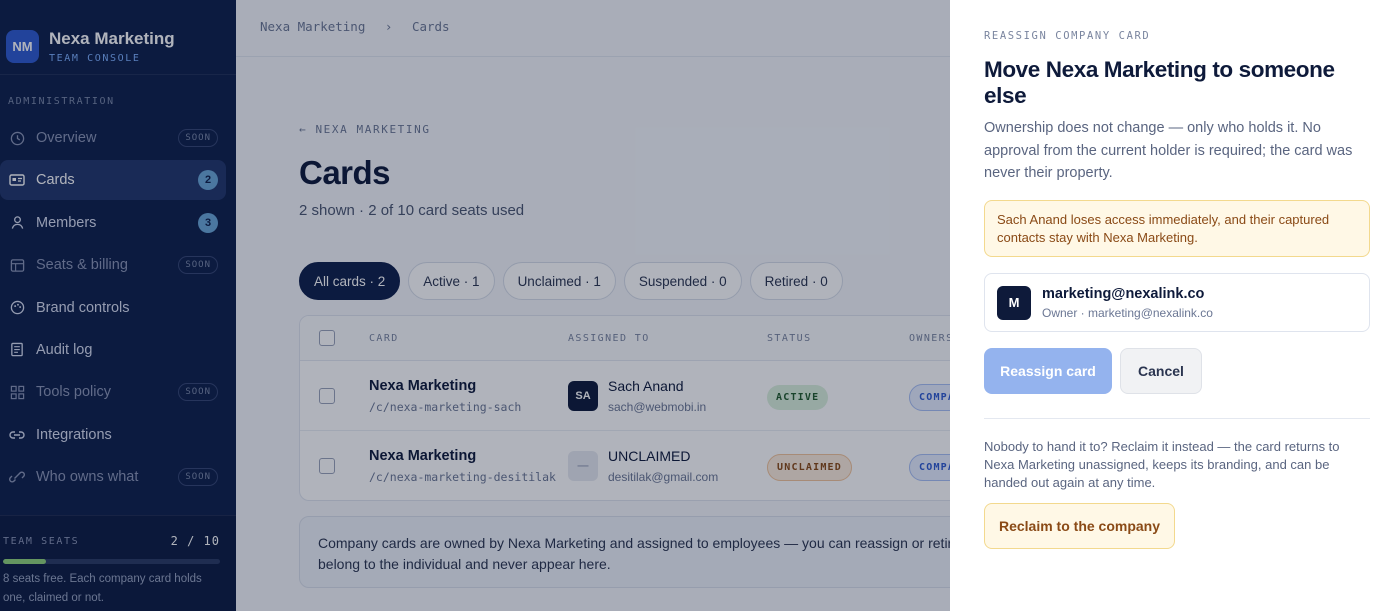 This screenshot has width=1400, height=611. What do you see at coordinates (1159, 82) in the screenshot?
I see `drawer-title: Move Nexa Marketing to someone else` at bounding box center [1159, 82].